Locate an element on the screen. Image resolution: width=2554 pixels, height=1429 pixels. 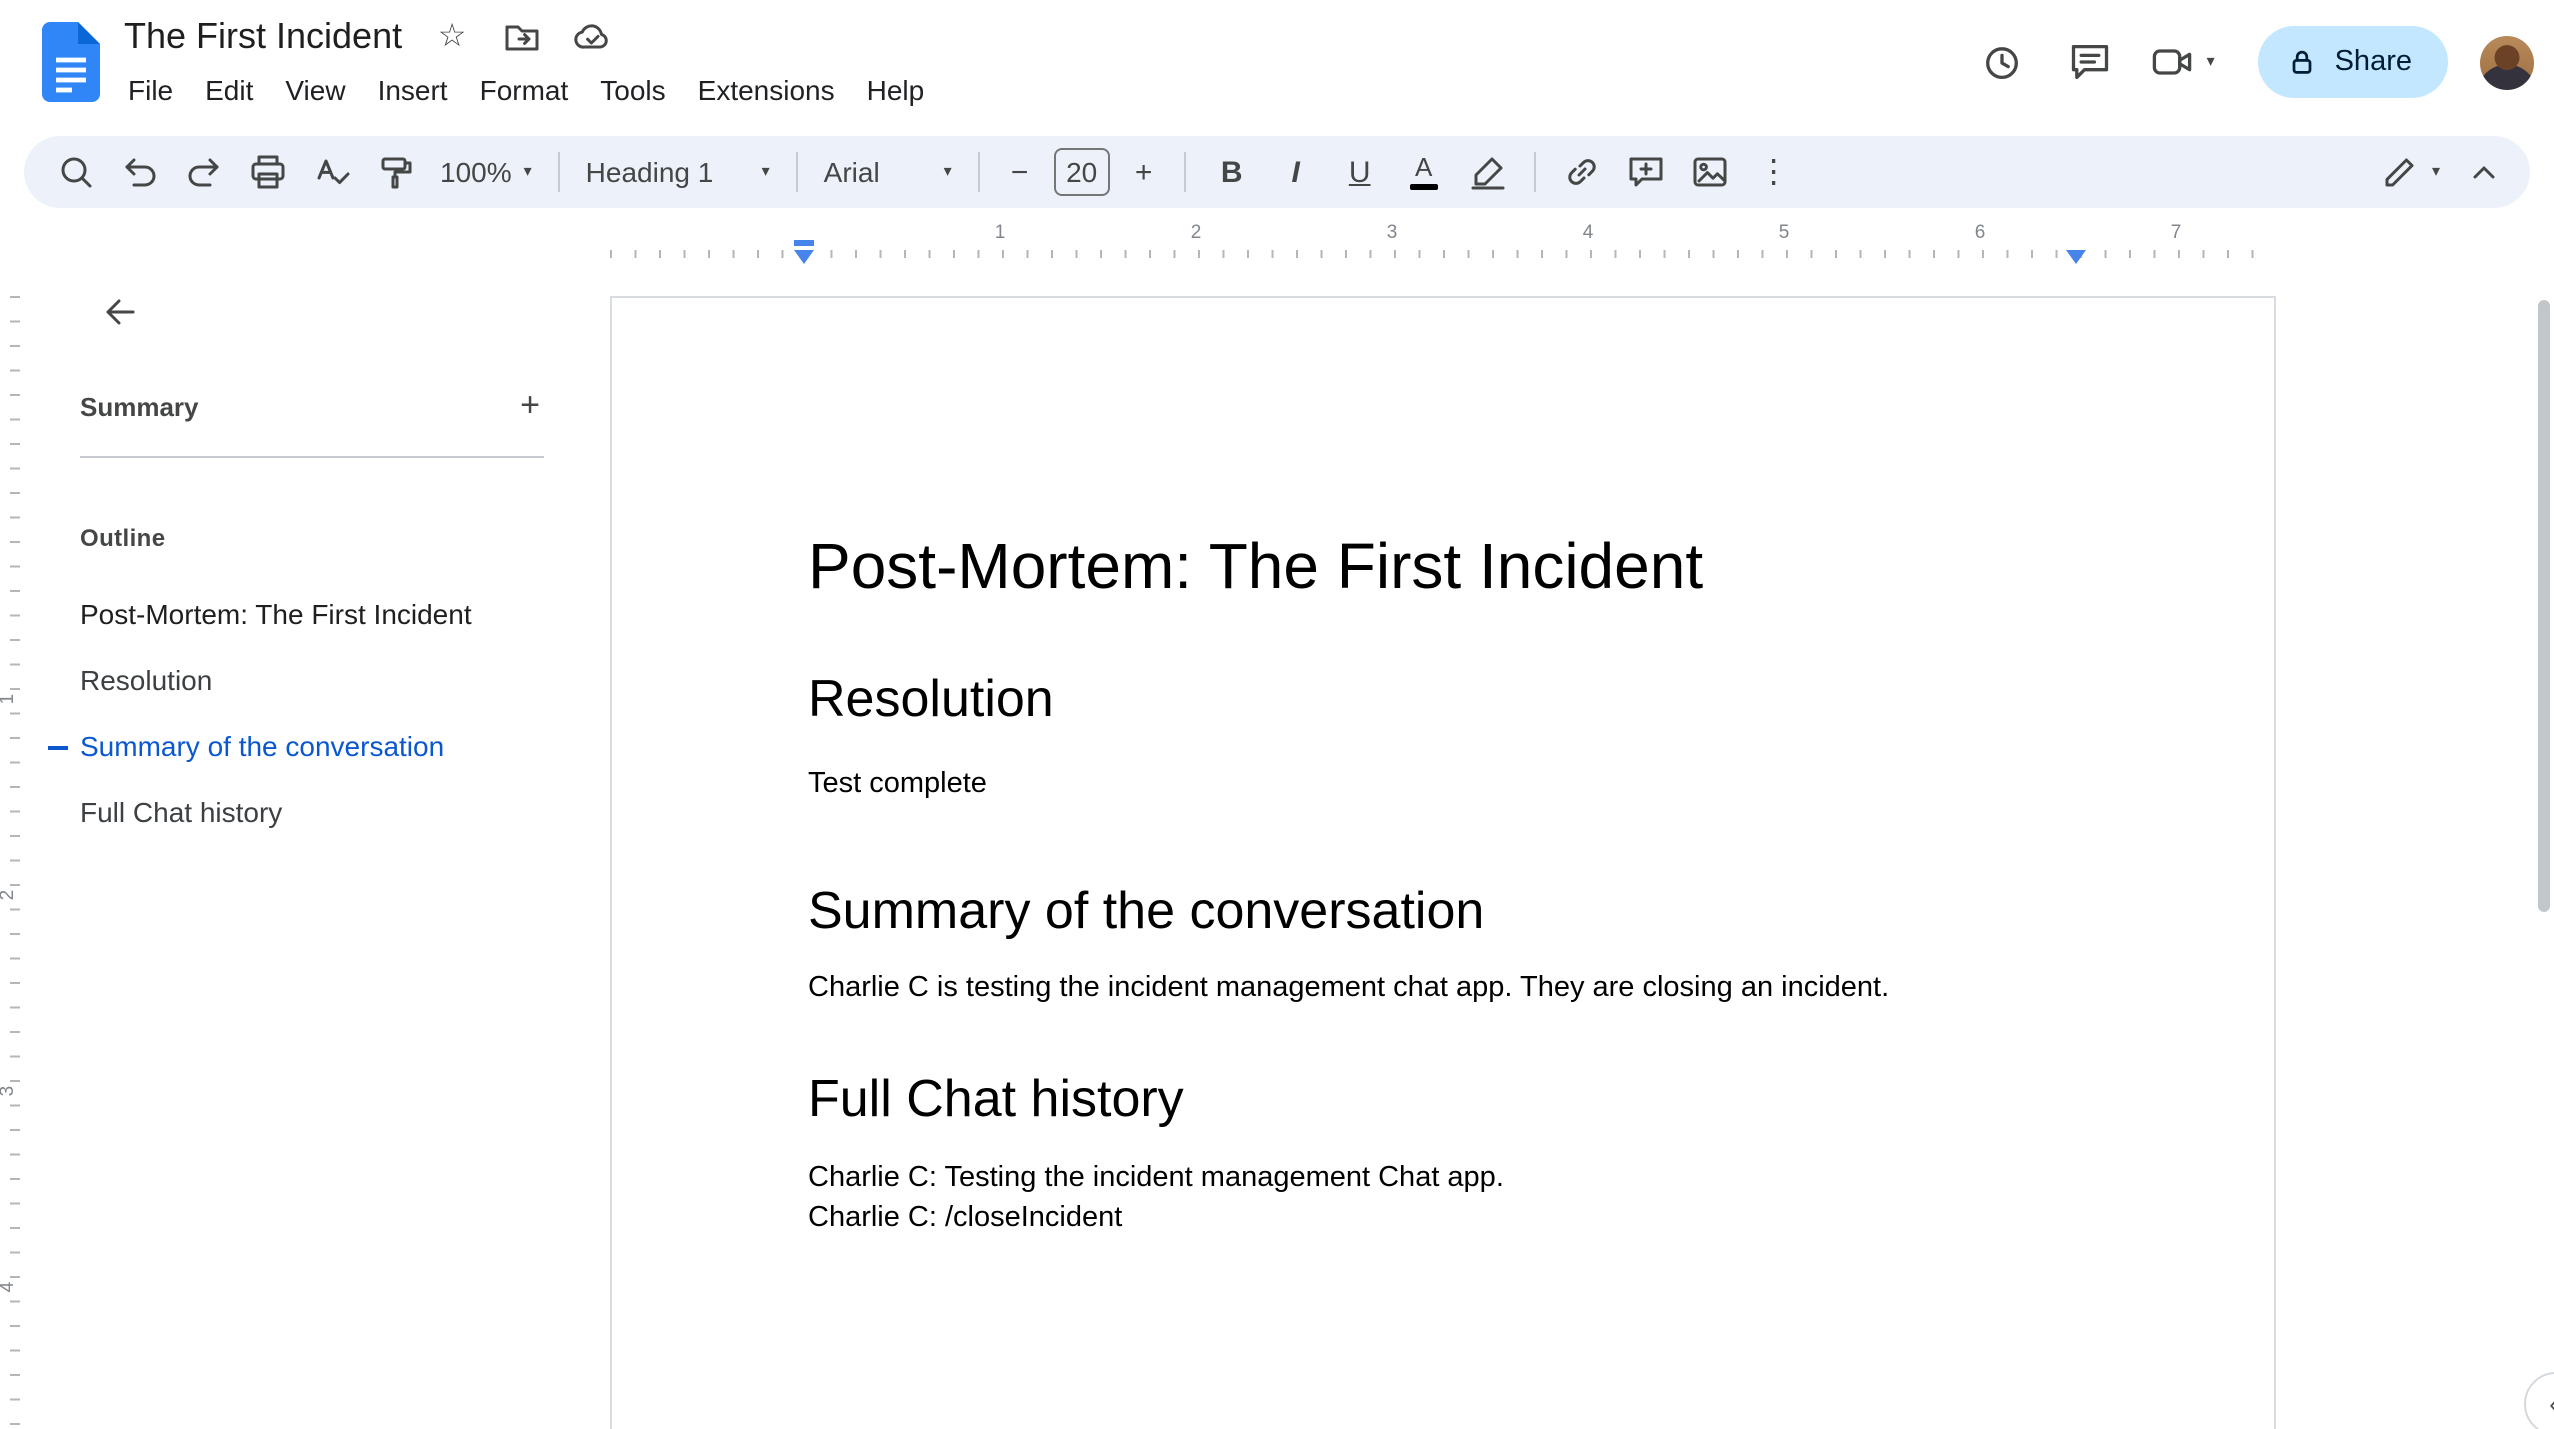
share-label: Share is located at coordinates (2373, 62).